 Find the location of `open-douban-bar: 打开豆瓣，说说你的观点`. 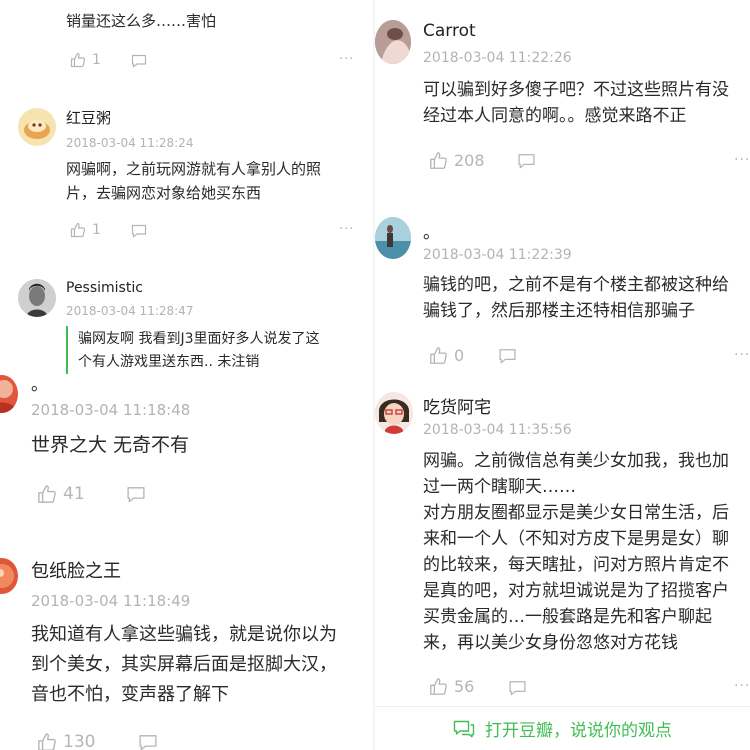

open-douban-bar: 打开豆瓣，说说你的观点 is located at coordinates (562, 728).